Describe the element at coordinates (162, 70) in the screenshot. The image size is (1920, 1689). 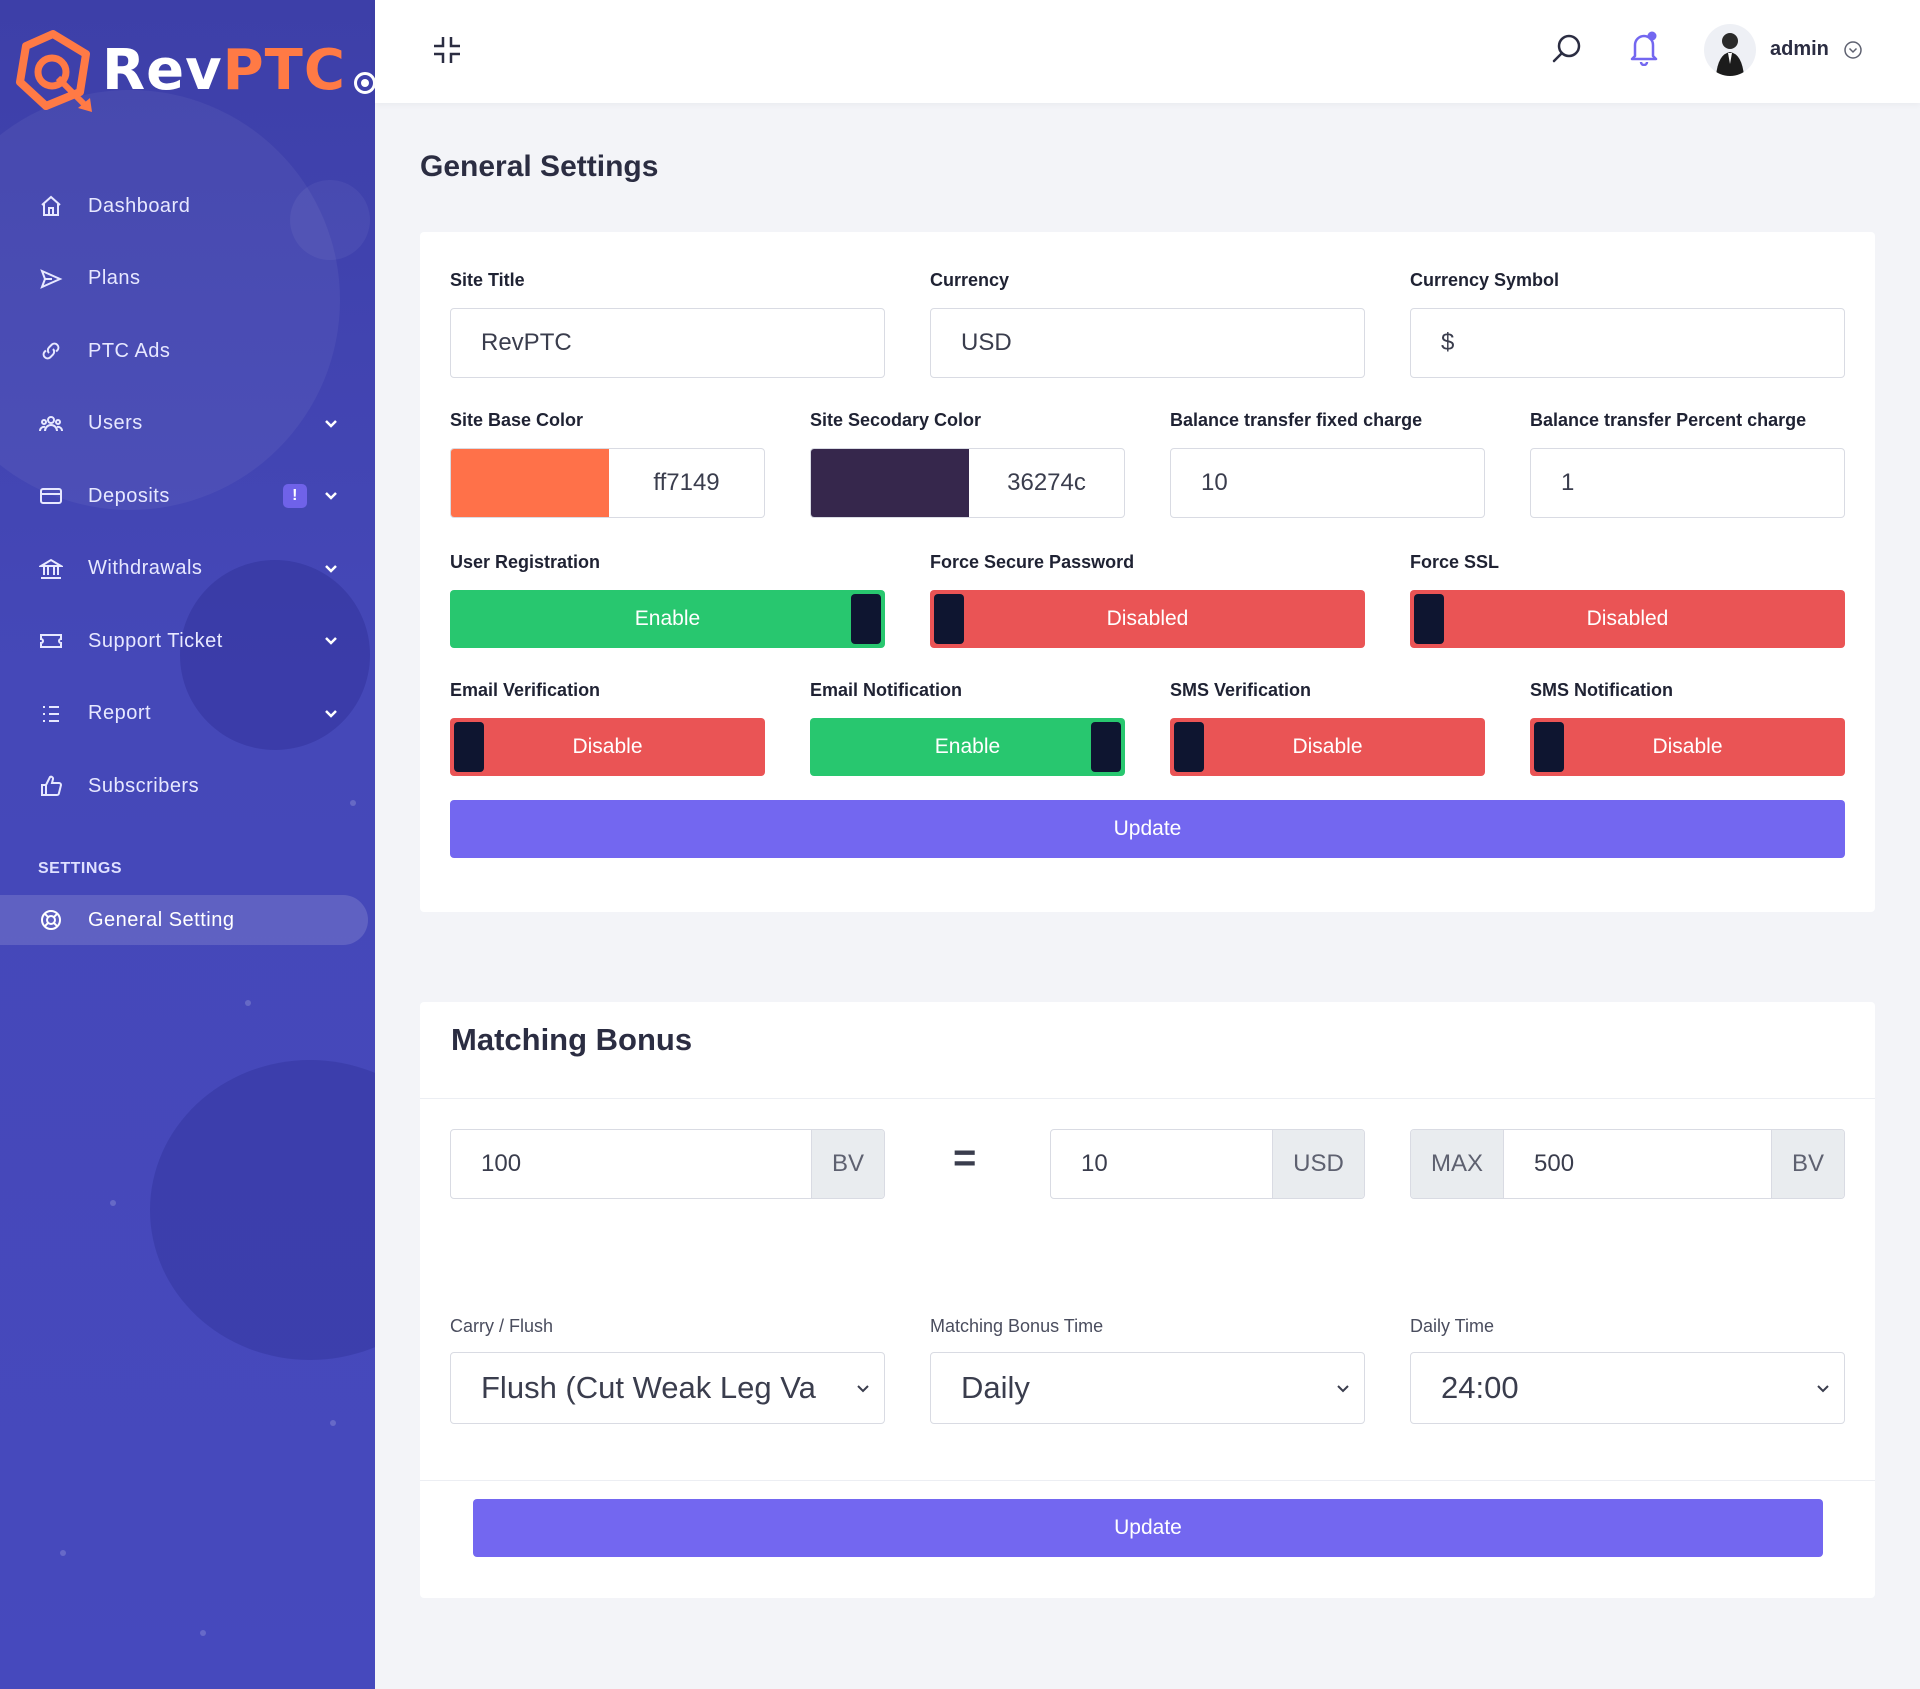
I see `brand-name-part1: Rev` at that location.